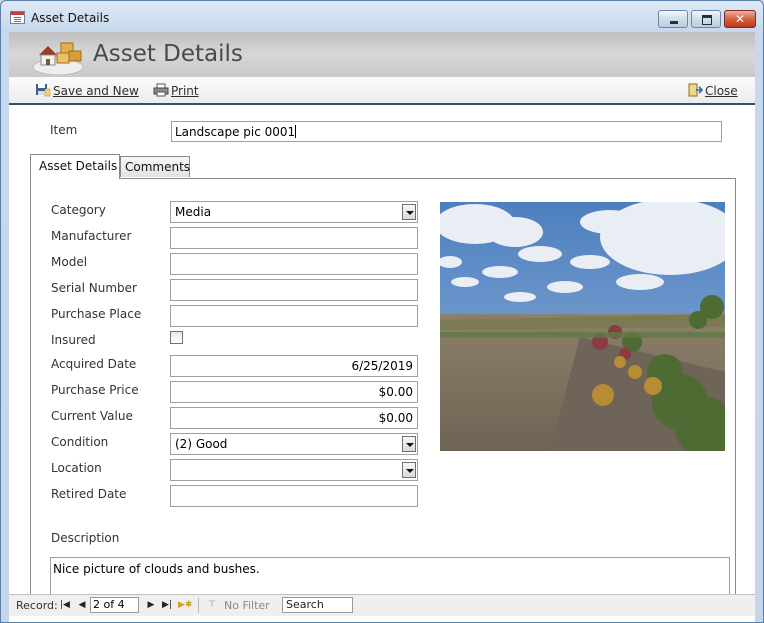  What do you see at coordinates (740, 19) in the screenshot?
I see `close-window-button: ✕` at bounding box center [740, 19].